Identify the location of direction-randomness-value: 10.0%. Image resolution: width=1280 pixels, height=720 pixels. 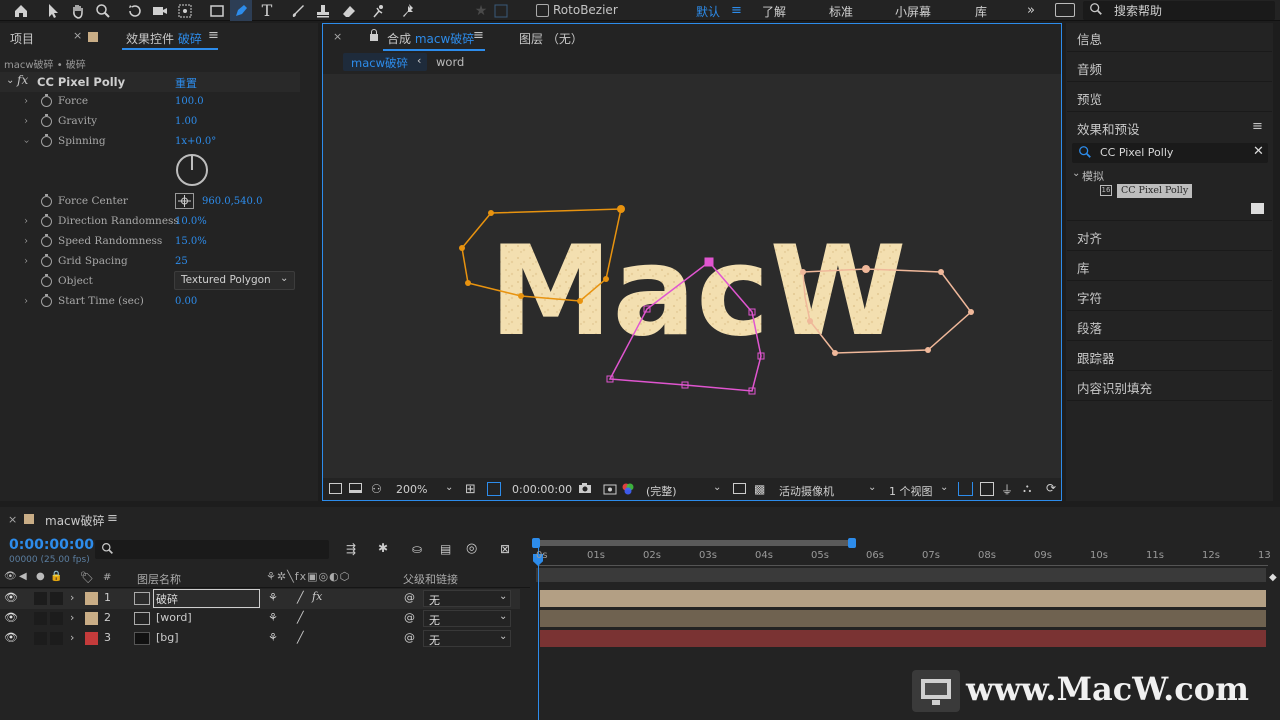
(191, 221).